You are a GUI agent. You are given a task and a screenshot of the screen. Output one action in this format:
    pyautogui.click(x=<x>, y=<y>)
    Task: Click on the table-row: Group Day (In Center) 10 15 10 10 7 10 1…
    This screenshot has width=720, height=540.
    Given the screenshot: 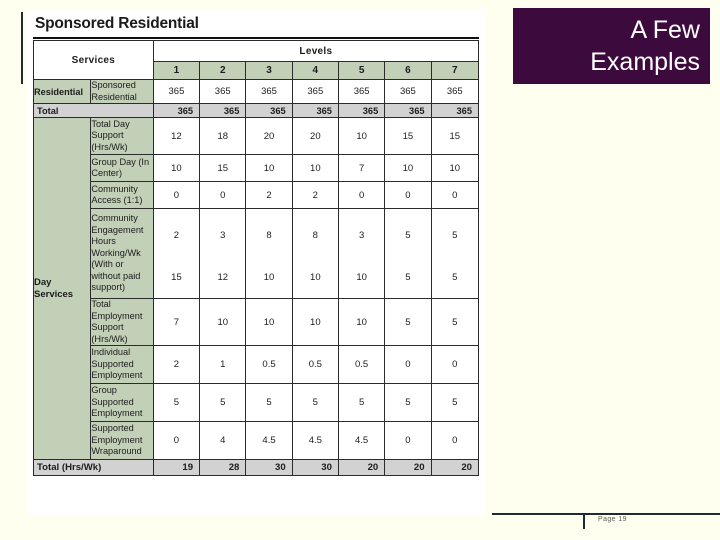 What is the action you would take?
    pyautogui.click(x=257, y=168)
    